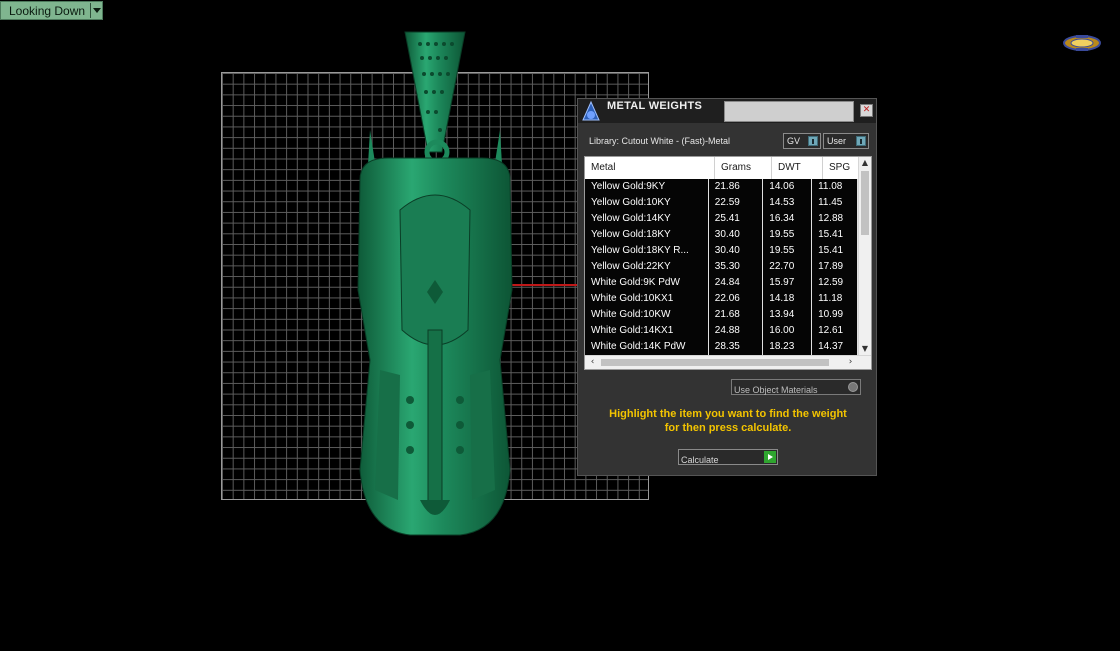  I want to click on table-row: Yellow Gold:22KY 35.30 22.70 17.89, so click(721, 267).